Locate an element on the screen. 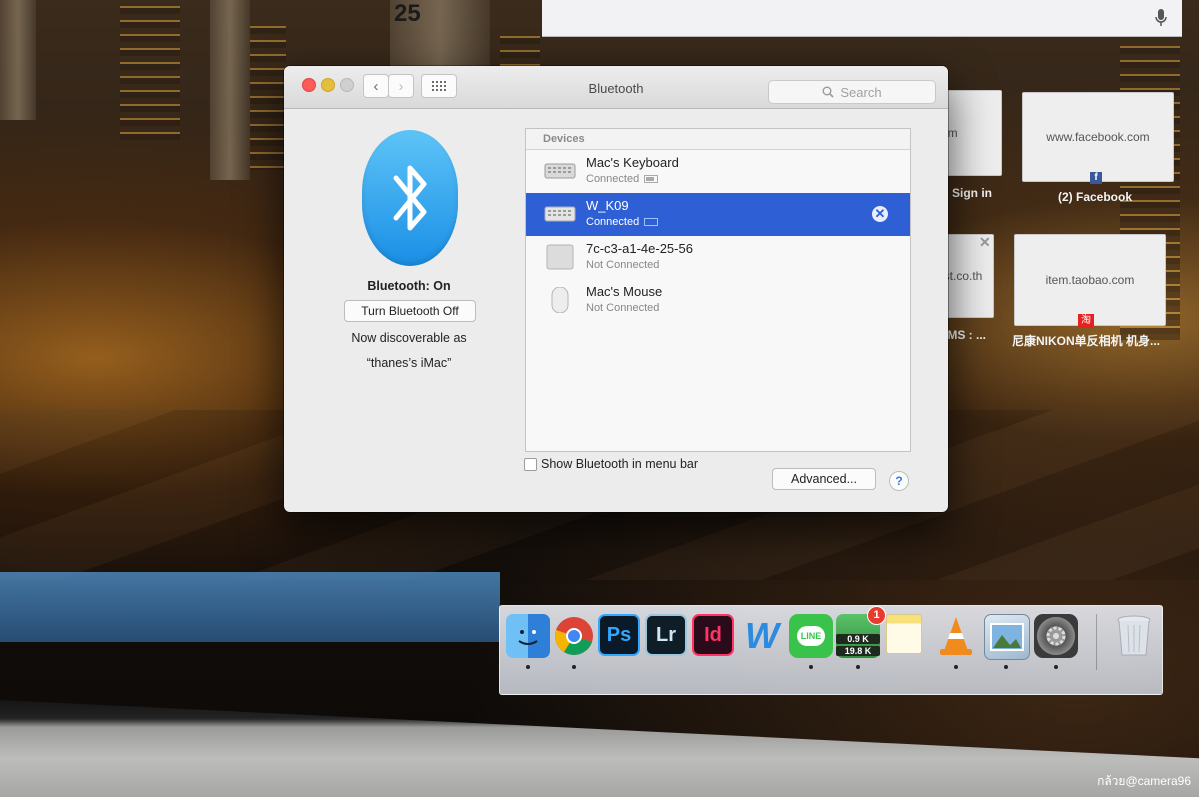  remove-device-button: ✕ is located at coordinates (880, 214).